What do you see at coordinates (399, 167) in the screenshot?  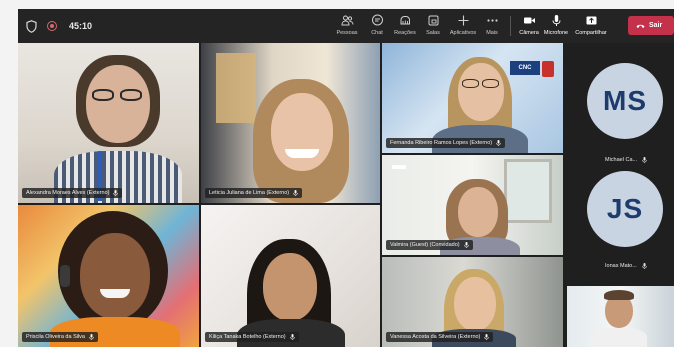 I see `ceiling-light` at bounding box center [399, 167].